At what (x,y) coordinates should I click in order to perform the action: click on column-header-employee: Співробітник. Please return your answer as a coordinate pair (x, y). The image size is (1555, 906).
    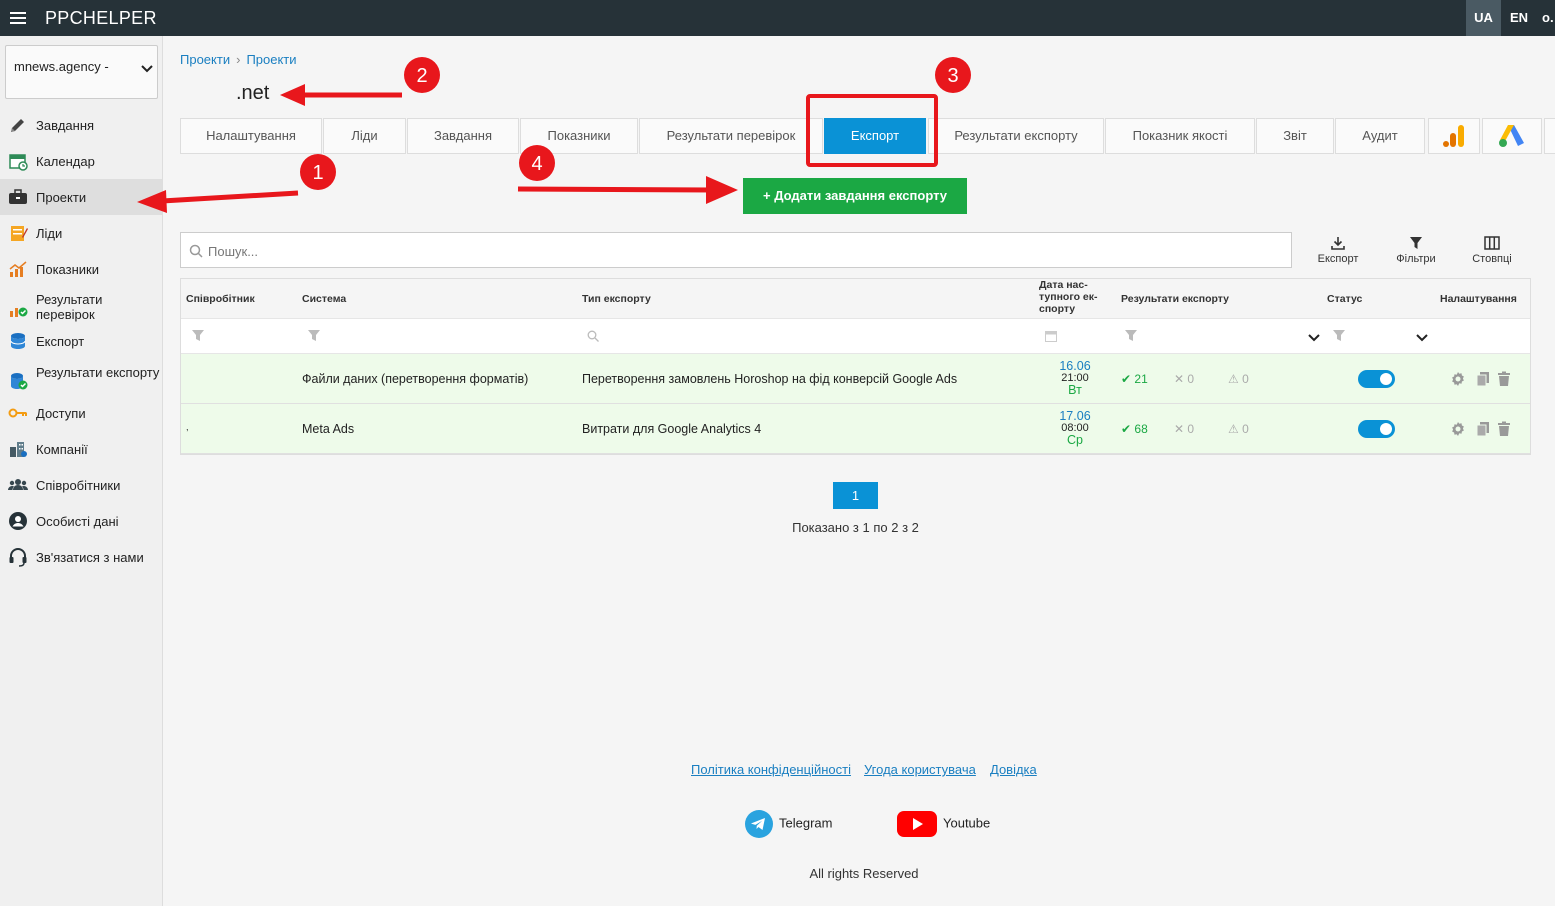
    Looking at the image, I should click on (220, 299).